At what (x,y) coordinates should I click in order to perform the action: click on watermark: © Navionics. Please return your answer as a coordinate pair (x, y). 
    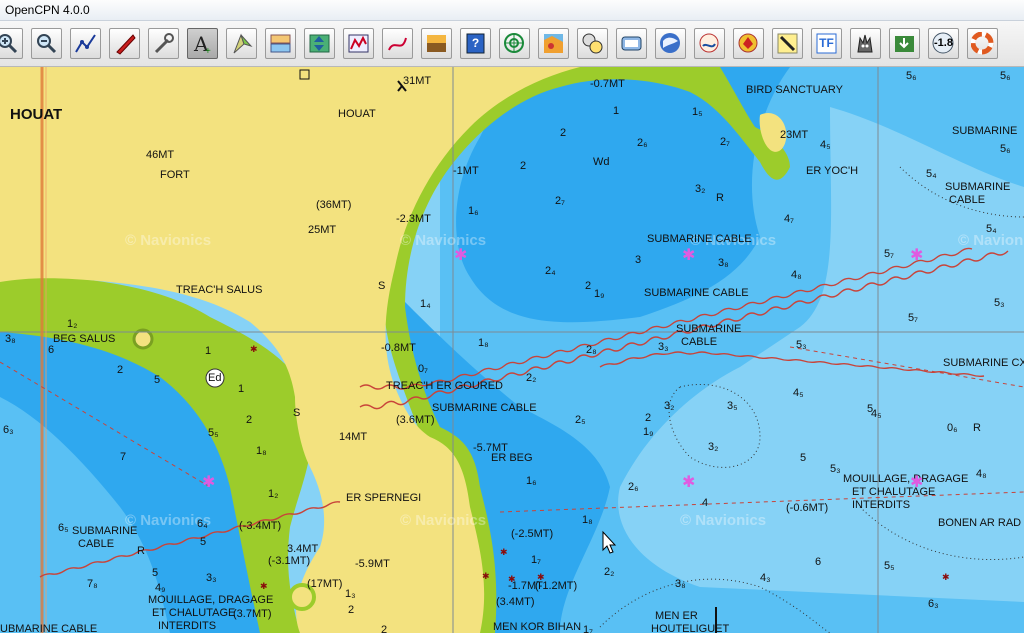
    Looking at the image, I should click on (723, 520).